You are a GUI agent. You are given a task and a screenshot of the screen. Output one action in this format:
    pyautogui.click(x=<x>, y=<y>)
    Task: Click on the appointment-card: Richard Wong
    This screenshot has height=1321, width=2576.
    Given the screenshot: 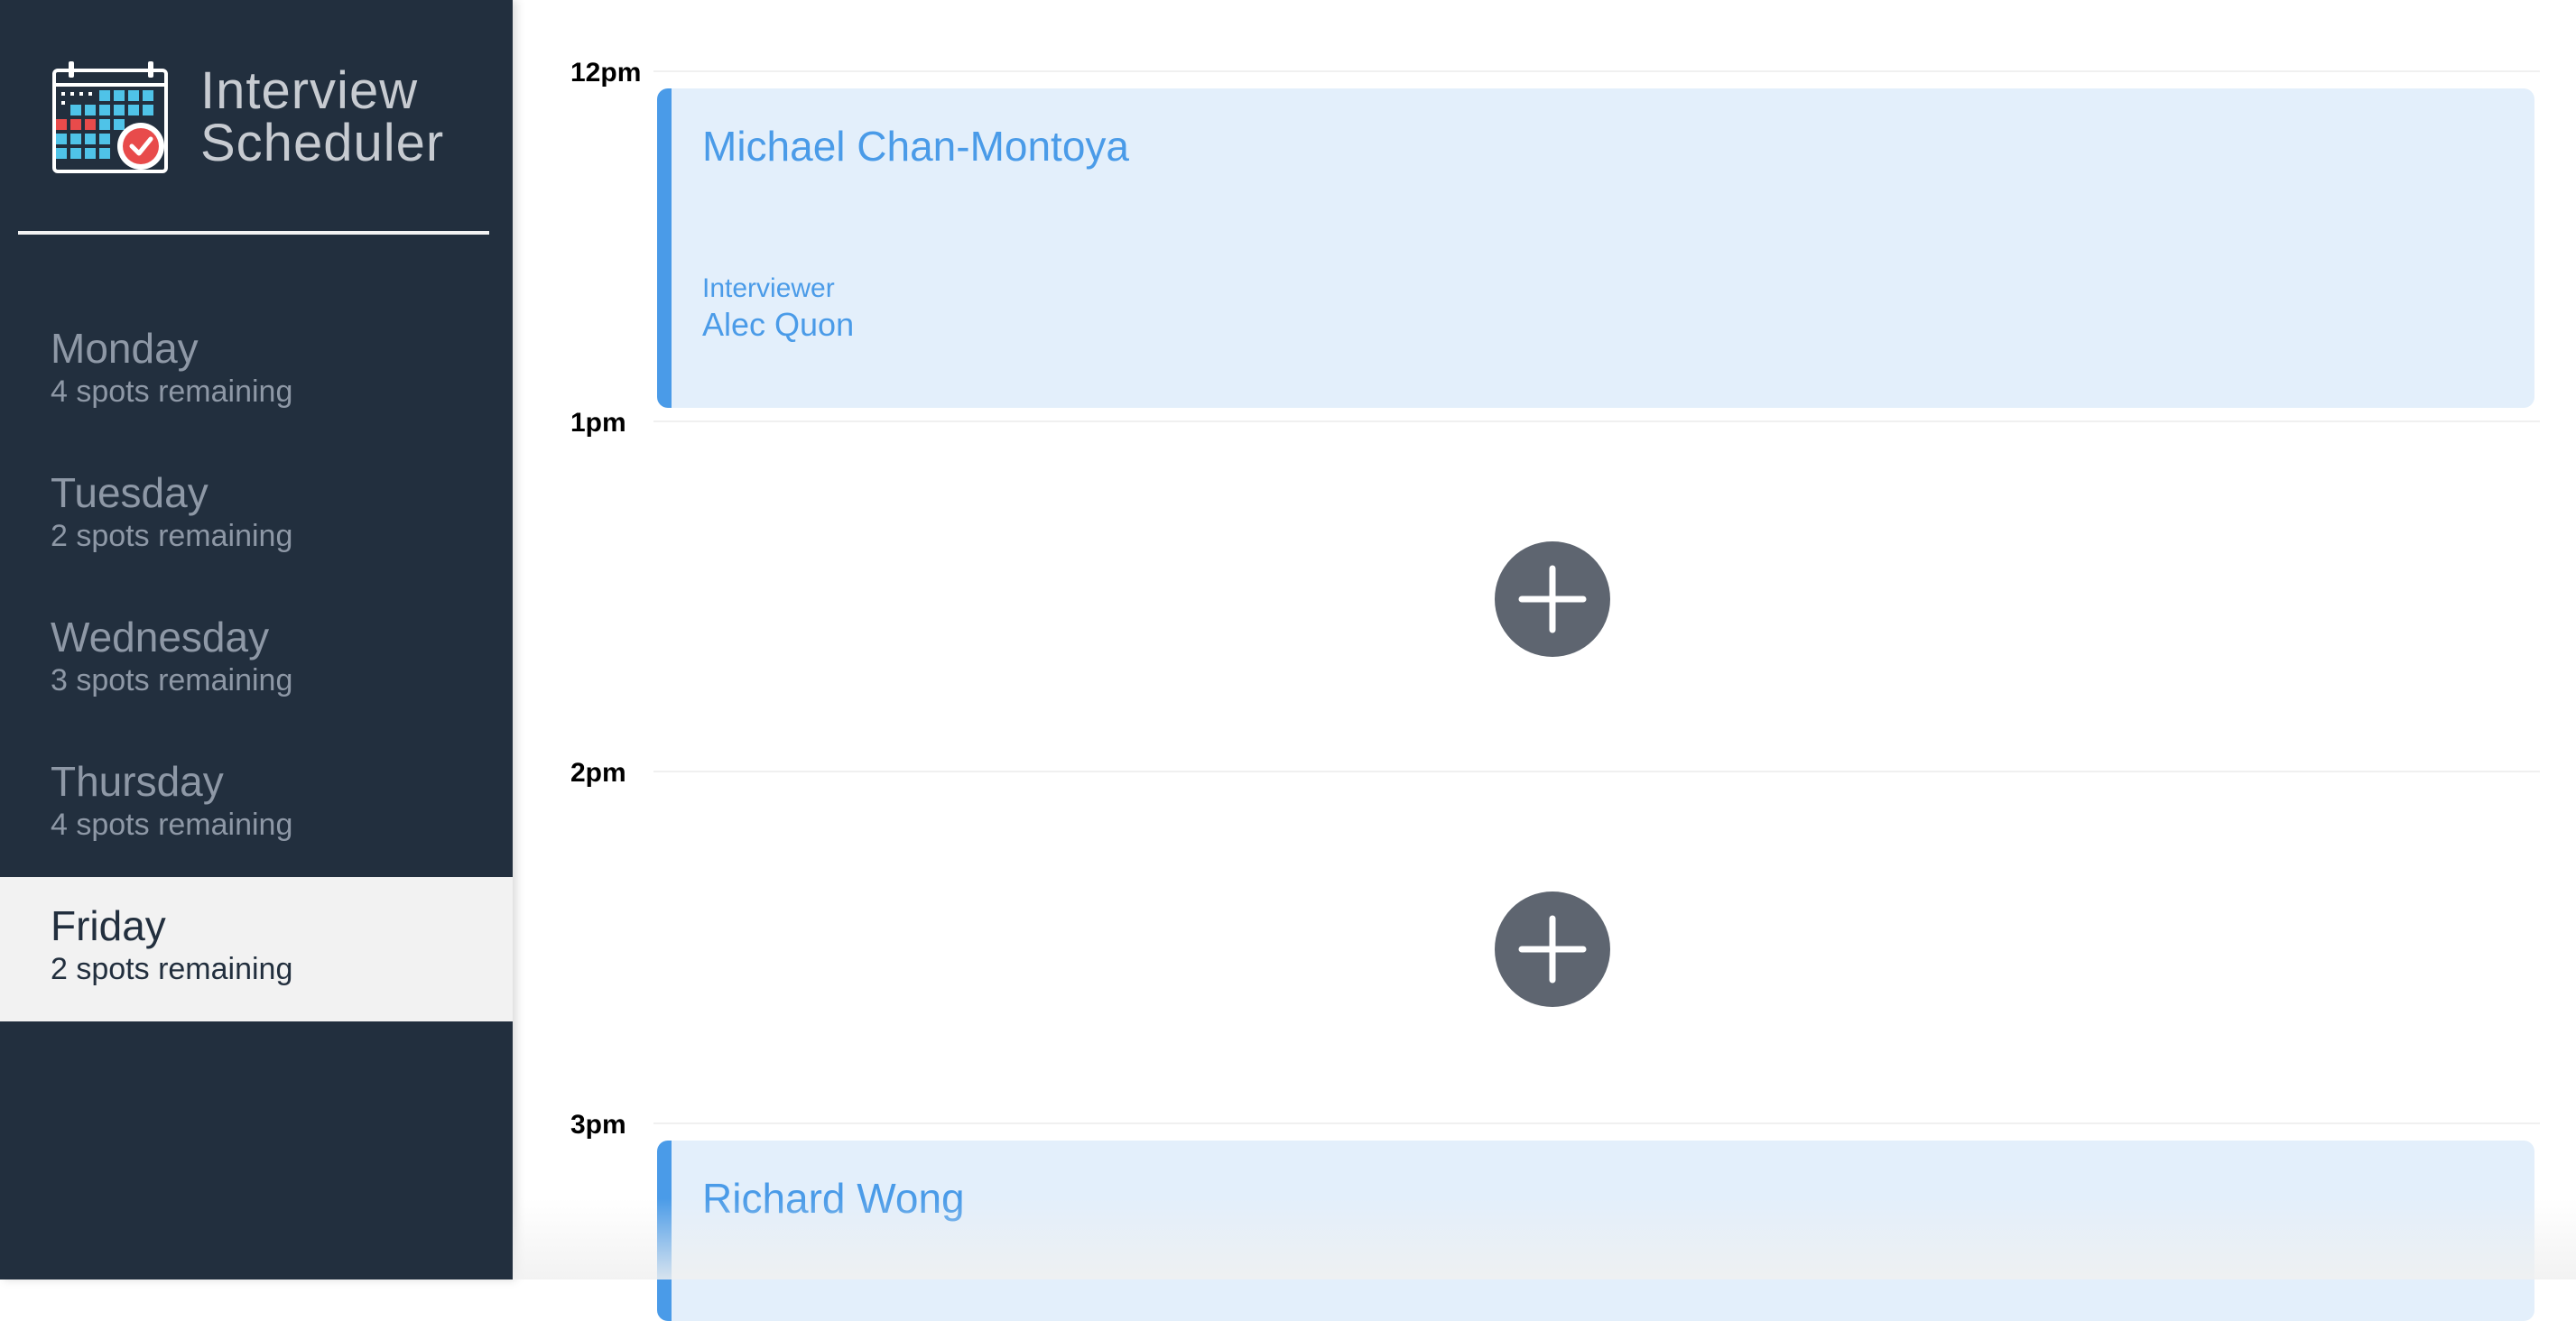 What is the action you would take?
    pyautogui.click(x=1595, y=1231)
    